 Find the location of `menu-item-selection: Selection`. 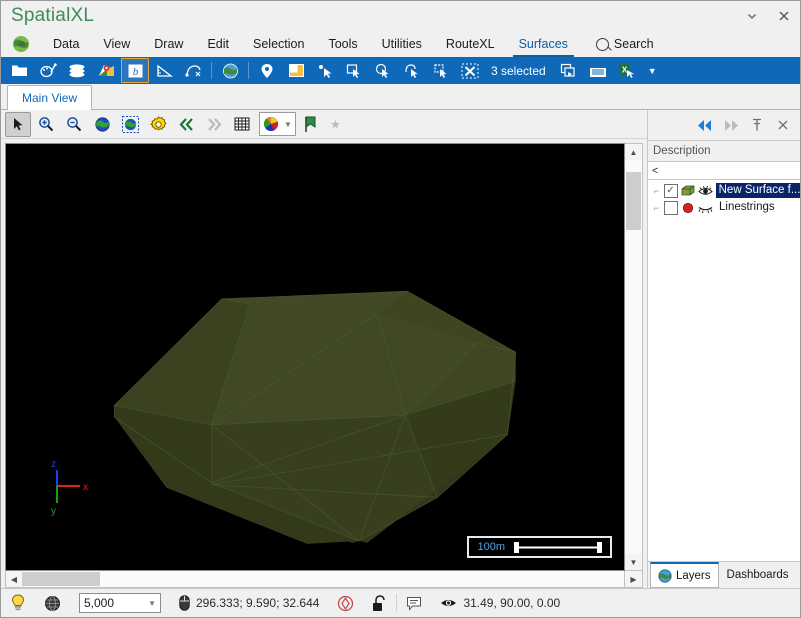

menu-item-selection: Selection is located at coordinates (278, 44).